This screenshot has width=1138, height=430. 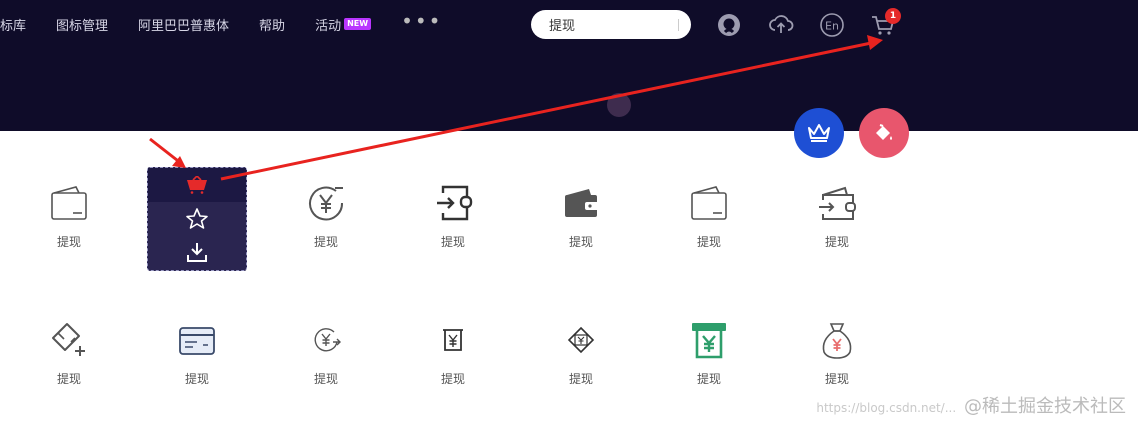 What do you see at coordinates (421, 21) in the screenshot?
I see `more-menu-button: •••` at bounding box center [421, 21].